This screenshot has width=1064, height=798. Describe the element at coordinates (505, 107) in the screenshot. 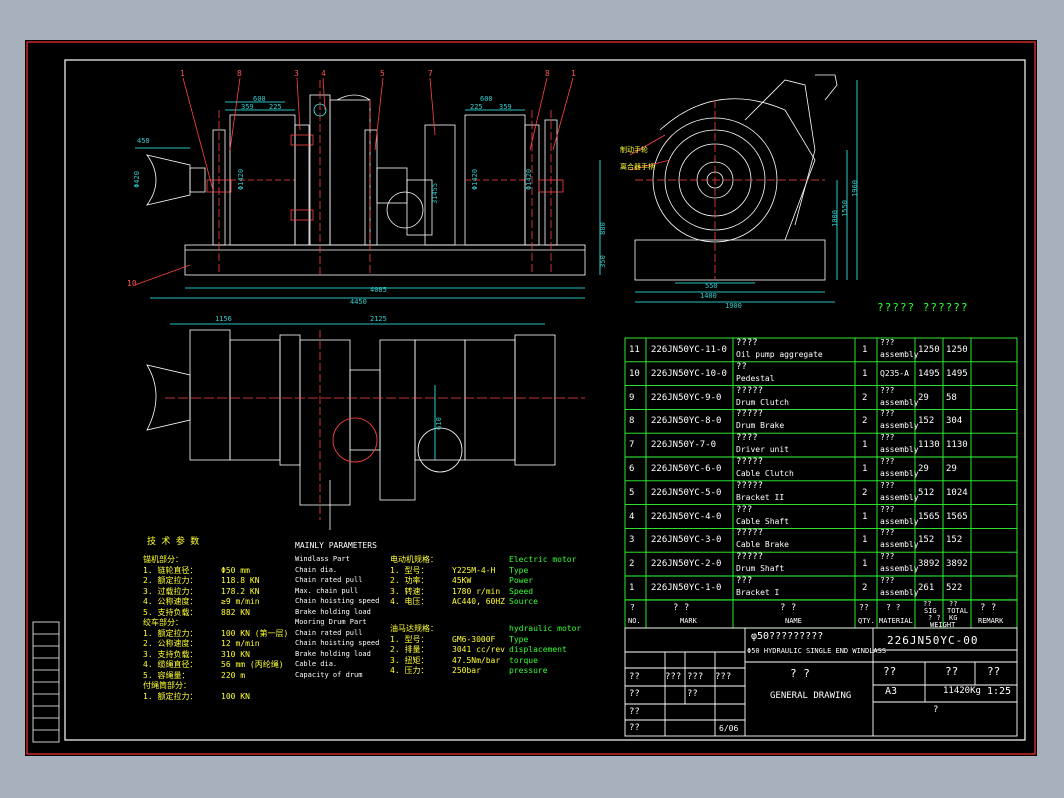

I see `dim-359-b: 359` at that location.